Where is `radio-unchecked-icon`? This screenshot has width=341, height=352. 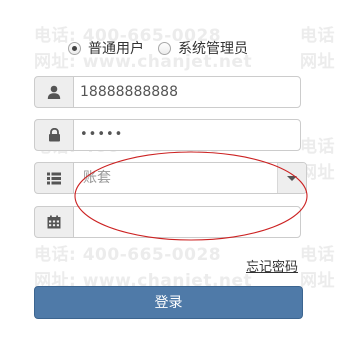 radio-unchecked-icon is located at coordinates (164, 48).